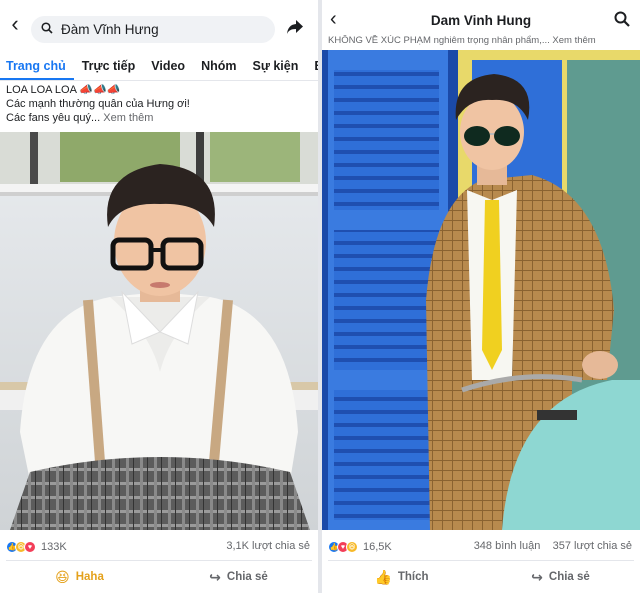  Describe the element at coordinates (159, 547) in the screenshot. I see `reactions-summary: 👍 😆 ♥ 133K 3,1K lượt chia sẻ` at that location.